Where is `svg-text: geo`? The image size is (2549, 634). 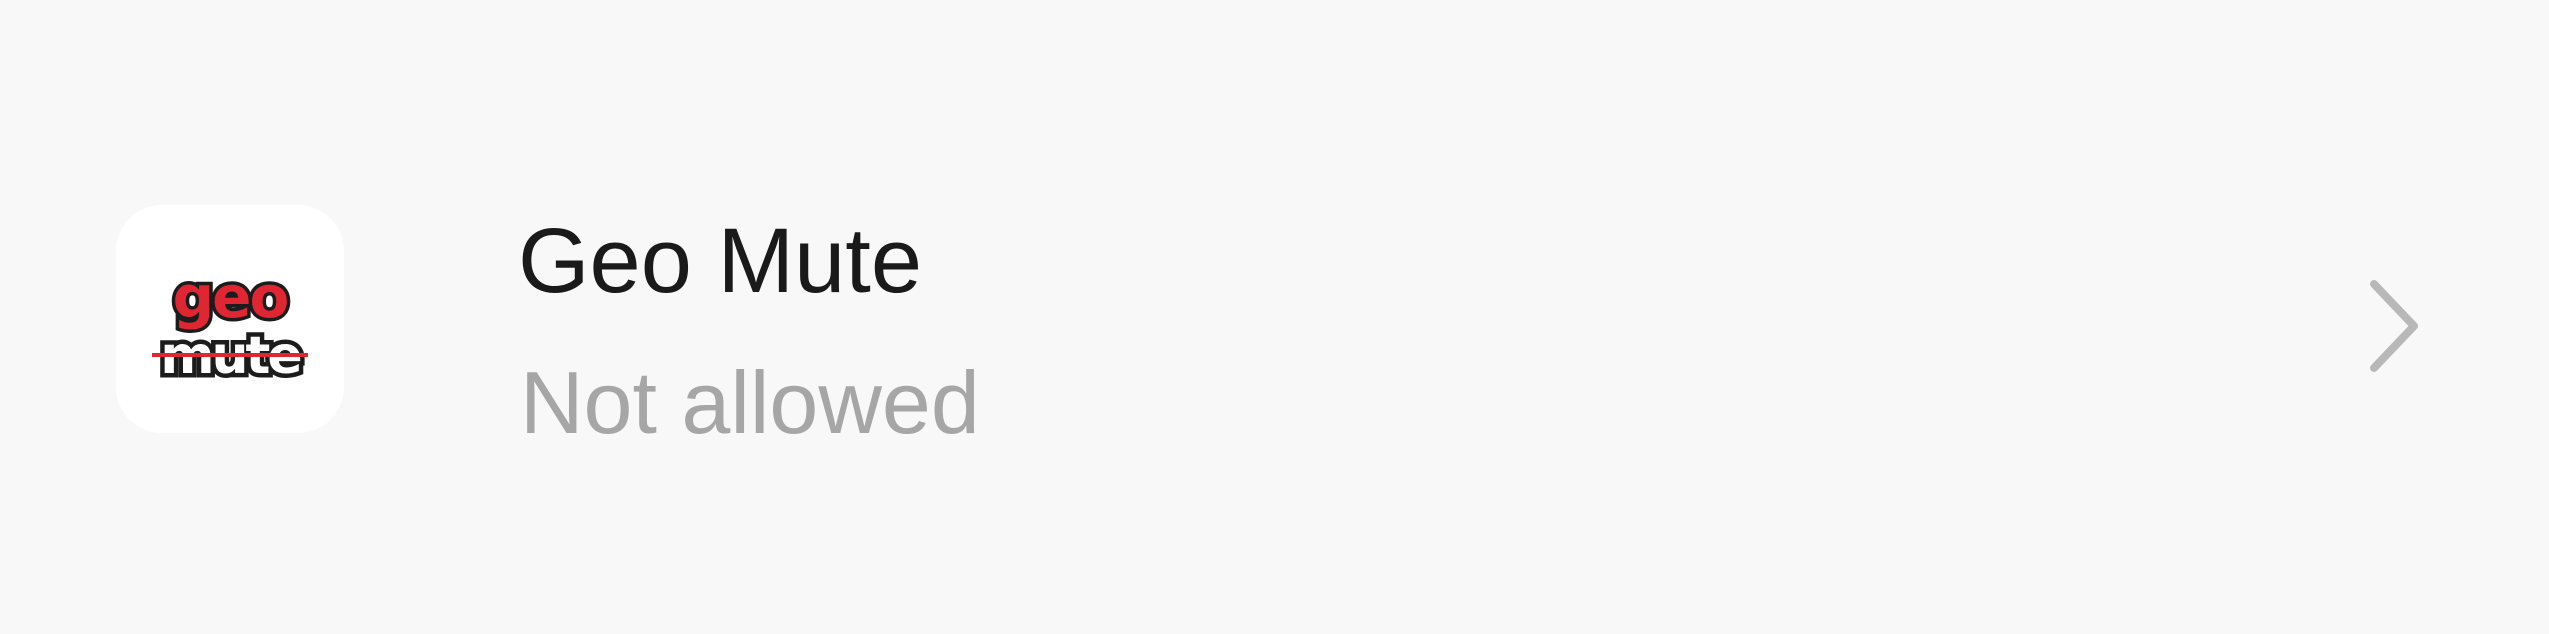
svg-text: geo is located at coordinates (230, 297).